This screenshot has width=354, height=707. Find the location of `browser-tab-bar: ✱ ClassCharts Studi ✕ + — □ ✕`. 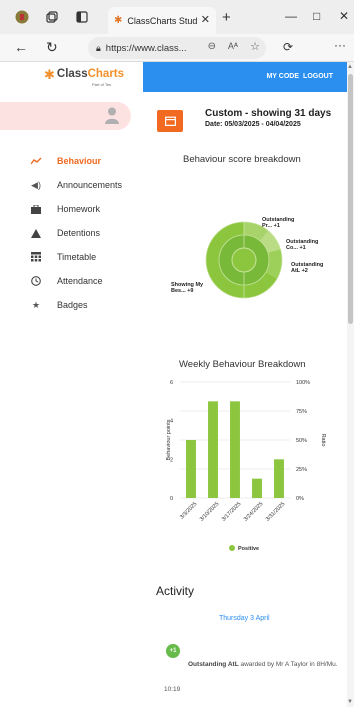

browser-tab-bar: ✱ ClassCharts Studi ✕ + — □ ✕ is located at coordinates (177, 17).